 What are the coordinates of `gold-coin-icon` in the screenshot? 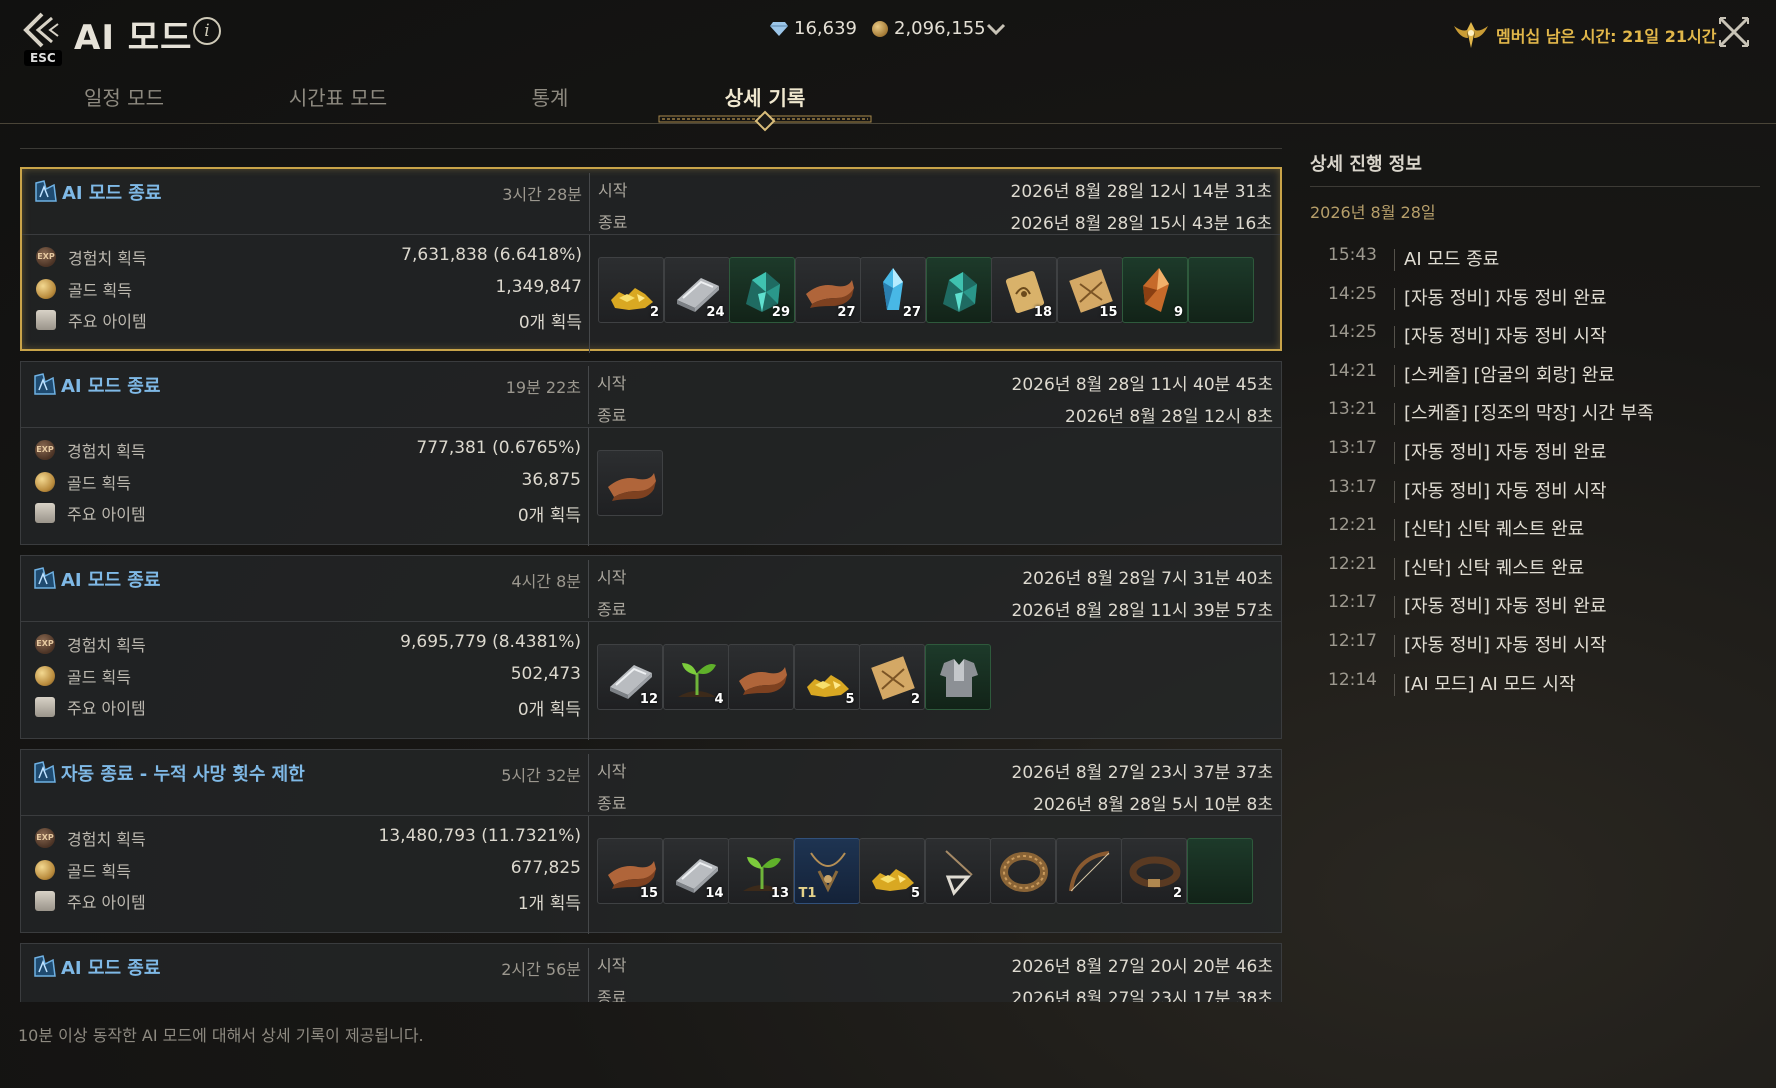 It's located at (46, 289).